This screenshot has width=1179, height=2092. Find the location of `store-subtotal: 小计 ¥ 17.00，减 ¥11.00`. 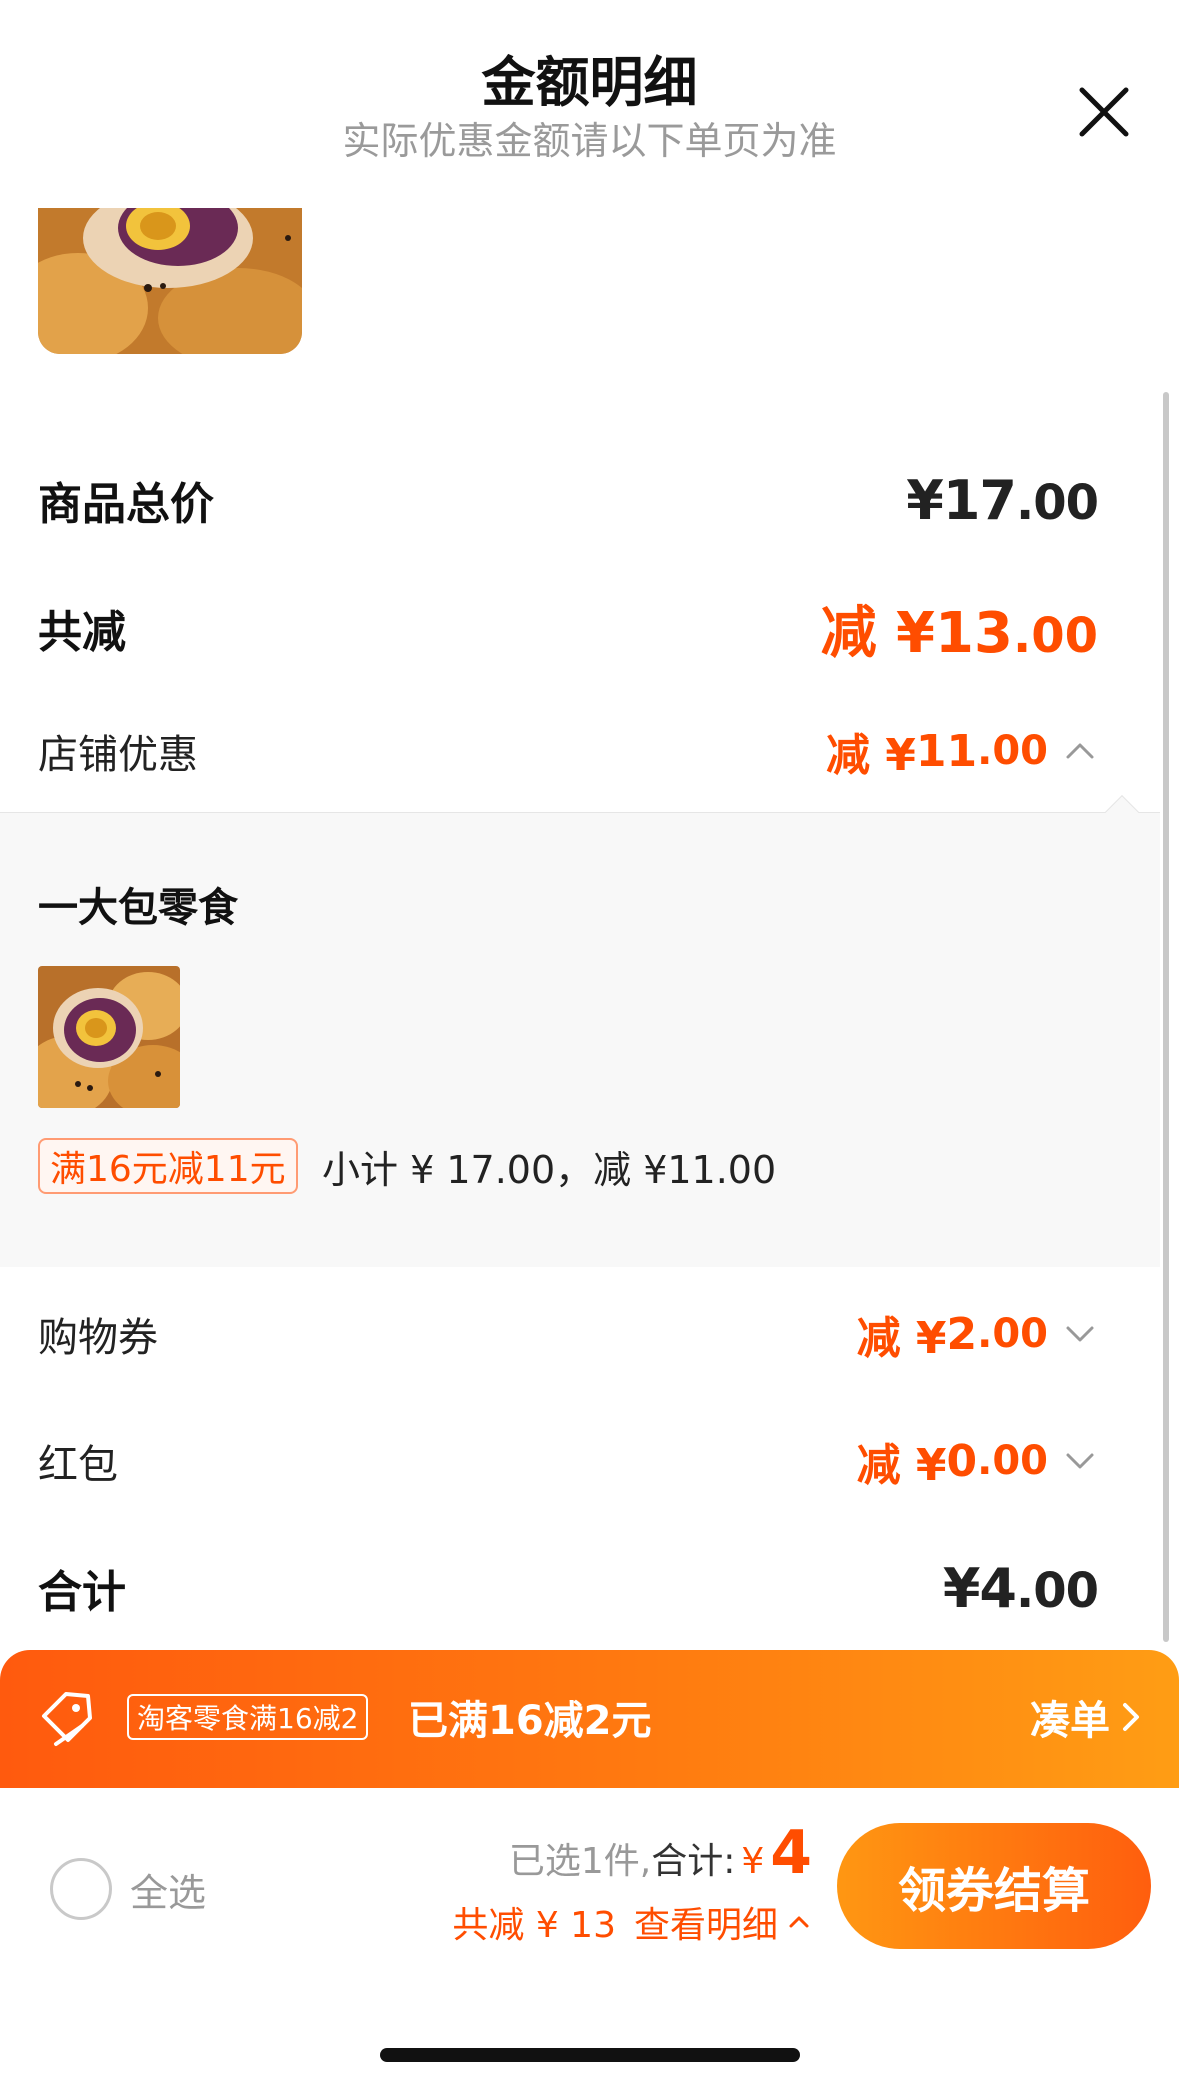

store-subtotal: 小计 ¥ 17.00，减 ¥11.00 is located at coordinates (549, 1169).